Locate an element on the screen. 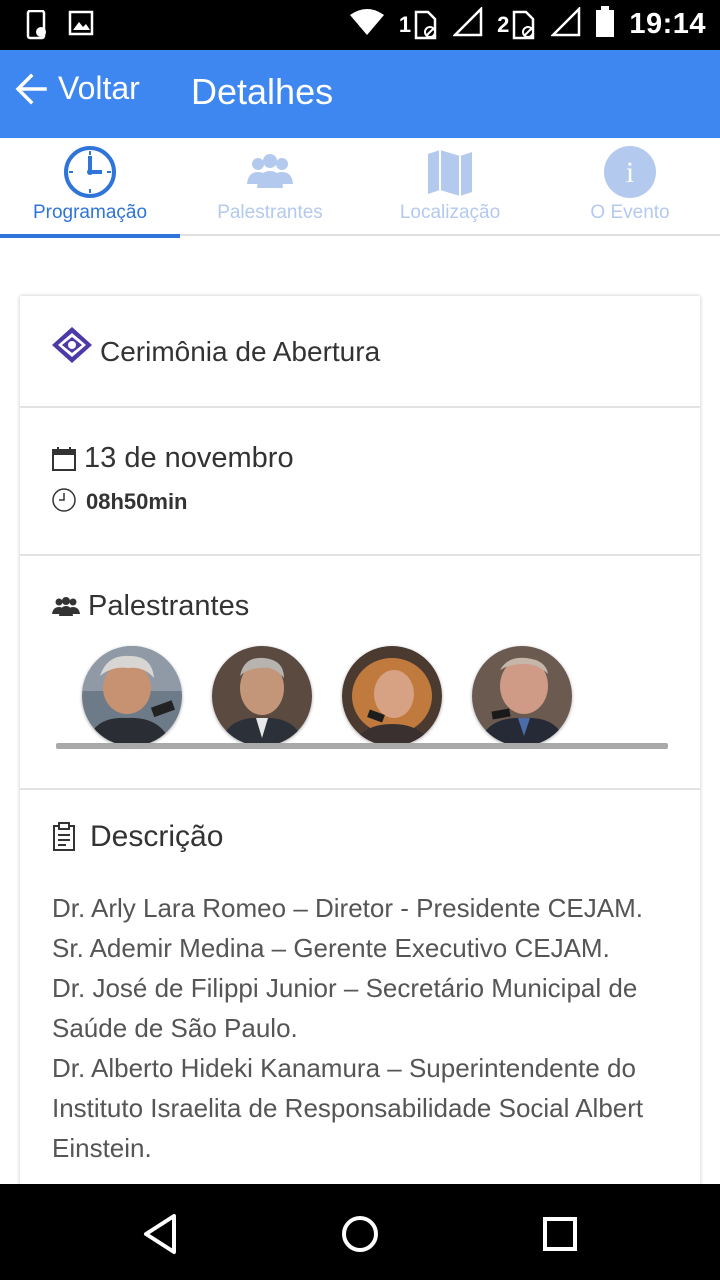 The image size is (720, 1280). status-clock: 19:14 is located at coordinates (667, 24).